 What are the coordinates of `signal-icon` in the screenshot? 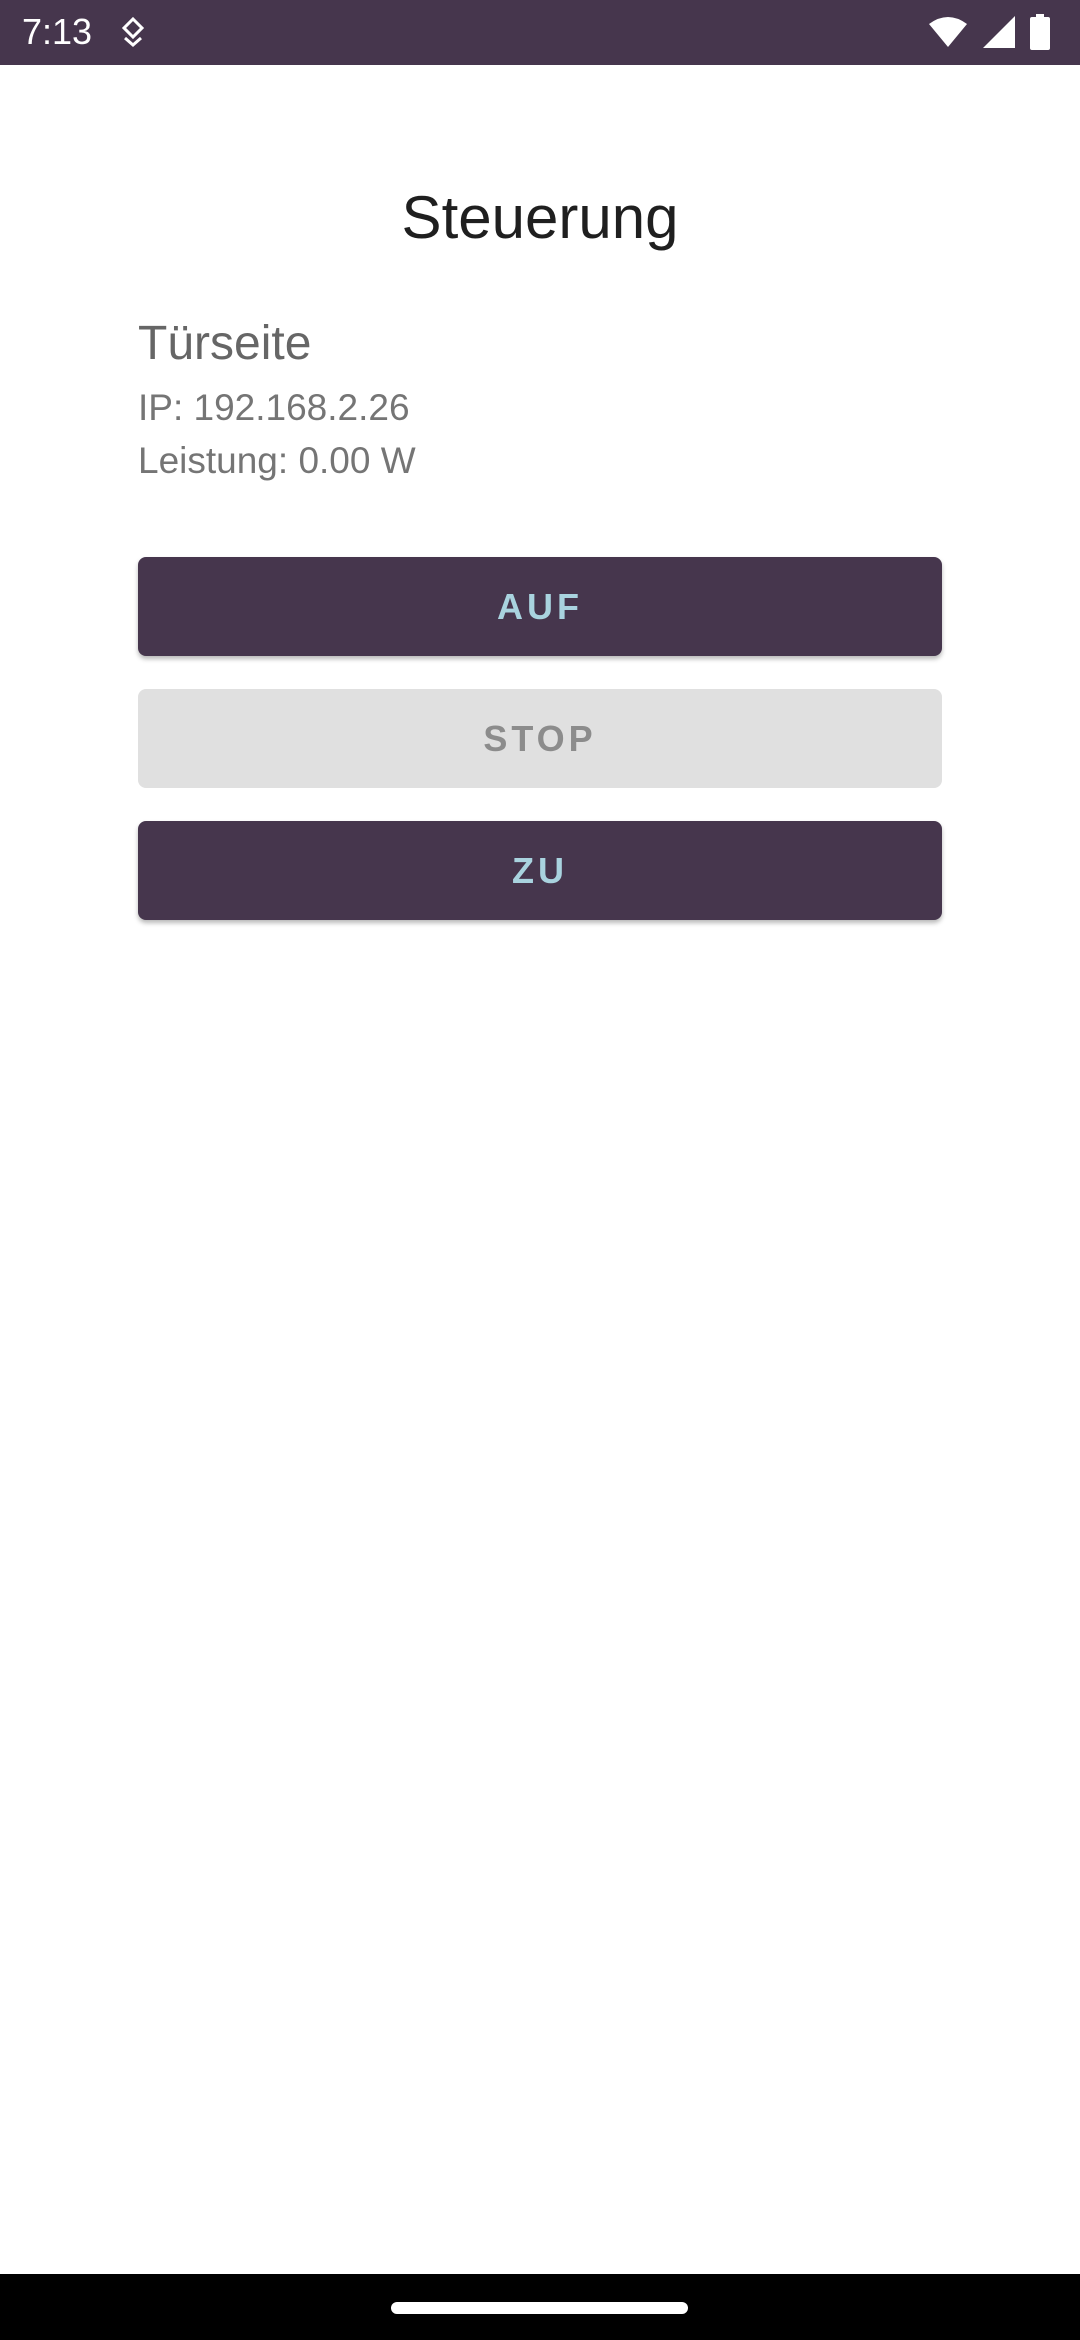 It's located at (999, 32).